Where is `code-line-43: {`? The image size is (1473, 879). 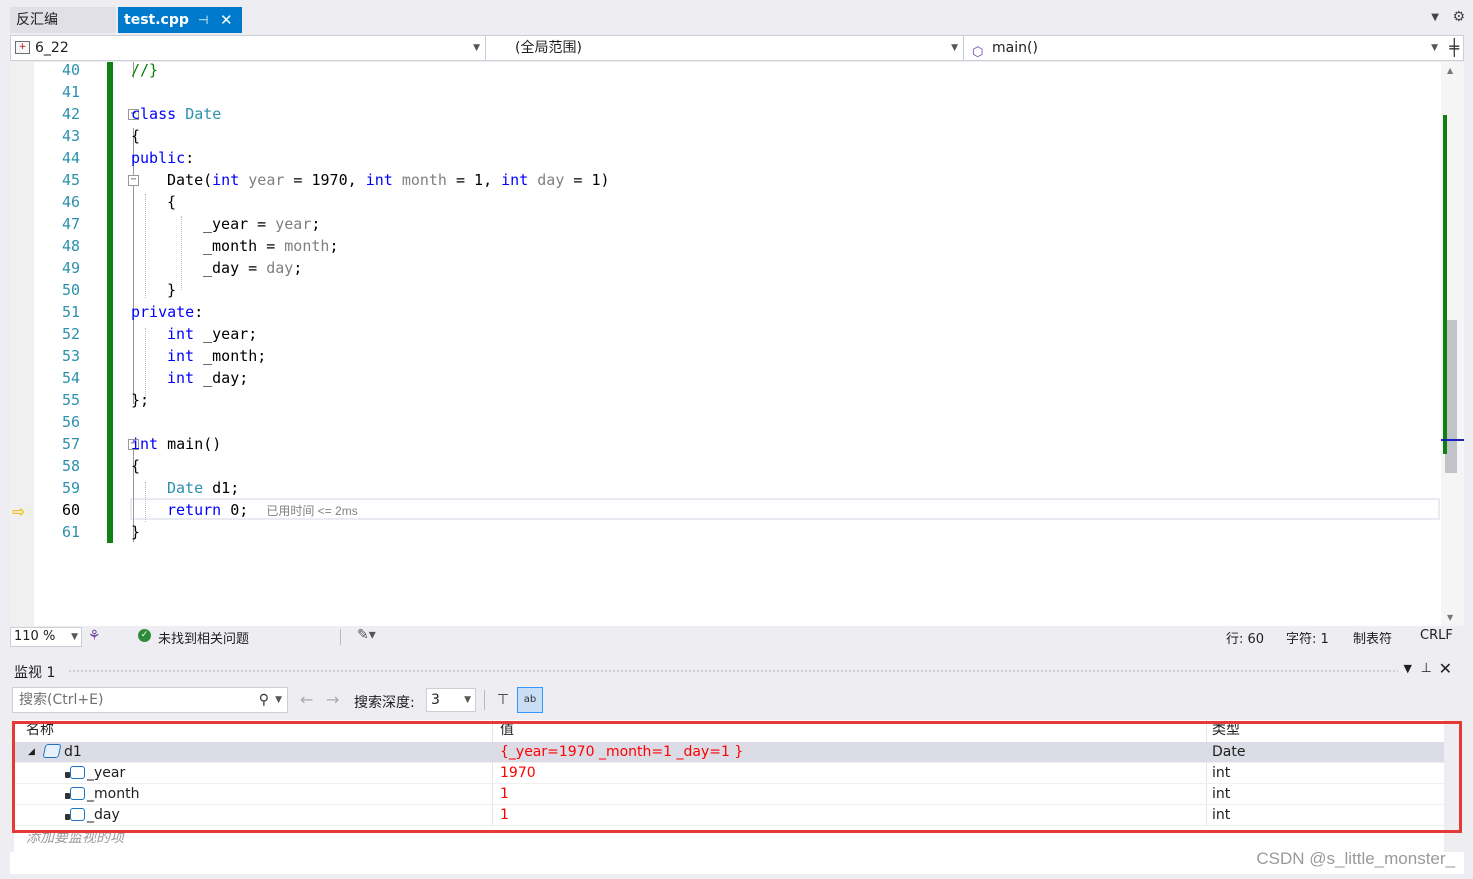 code-line-43: { is located at coordinates (135, 136).